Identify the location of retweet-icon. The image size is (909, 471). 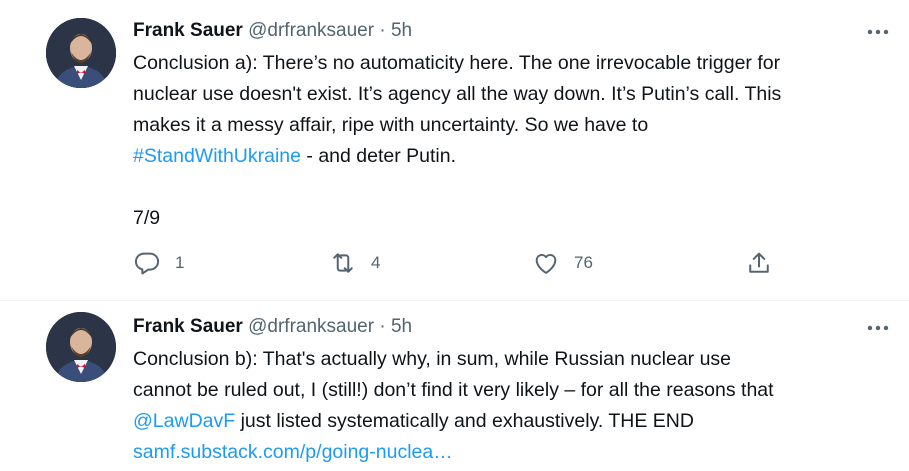
(343, 263).